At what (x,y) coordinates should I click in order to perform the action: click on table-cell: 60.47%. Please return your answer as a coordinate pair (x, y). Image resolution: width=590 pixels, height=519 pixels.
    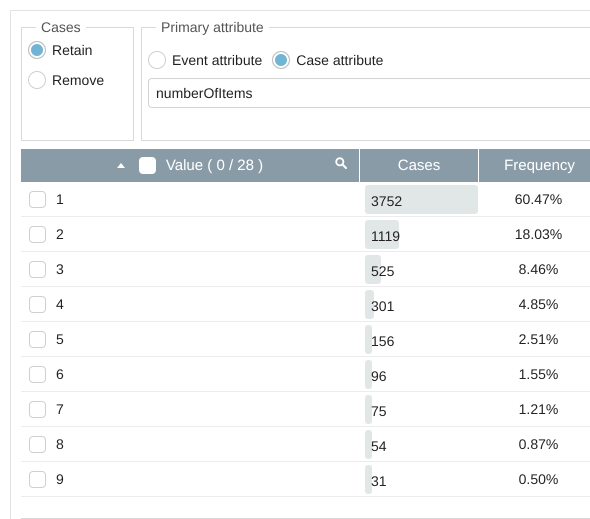
    Looking at the image, I should click on (538, 199).